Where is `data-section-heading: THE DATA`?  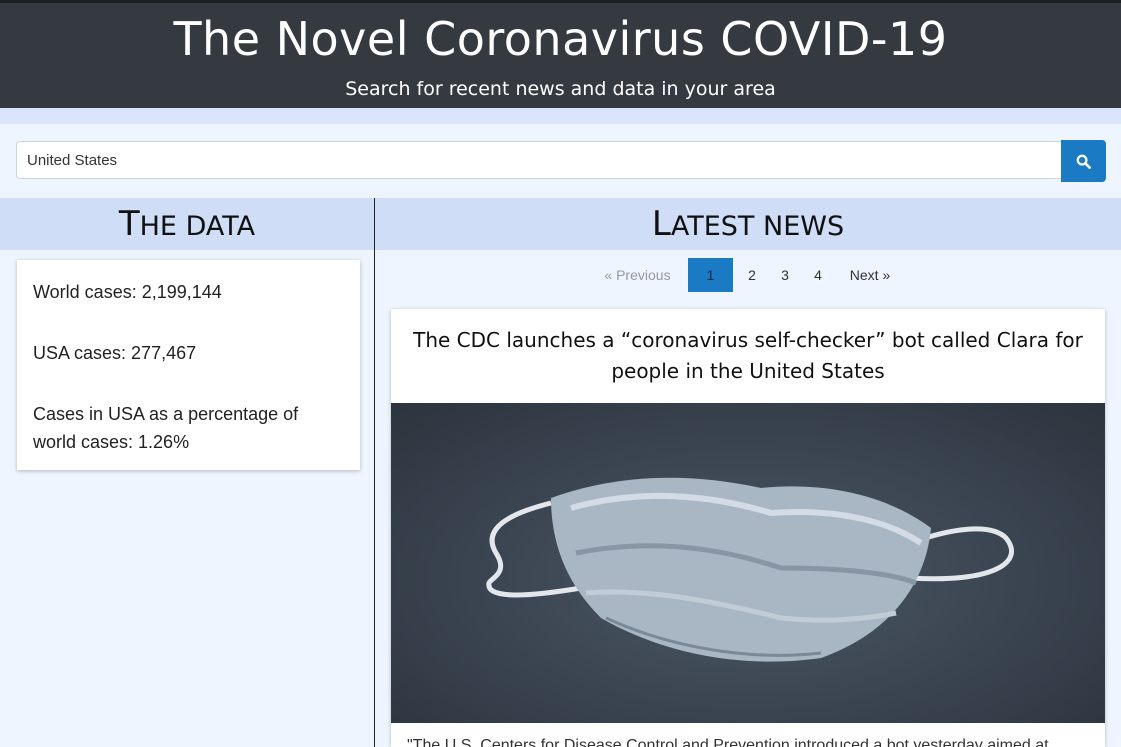 data-section-heading: THE DATA is located at coordinates (187, 224).